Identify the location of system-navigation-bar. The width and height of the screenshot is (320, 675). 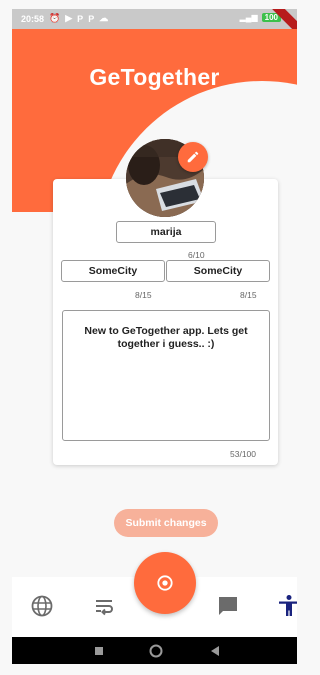
(154, 650).